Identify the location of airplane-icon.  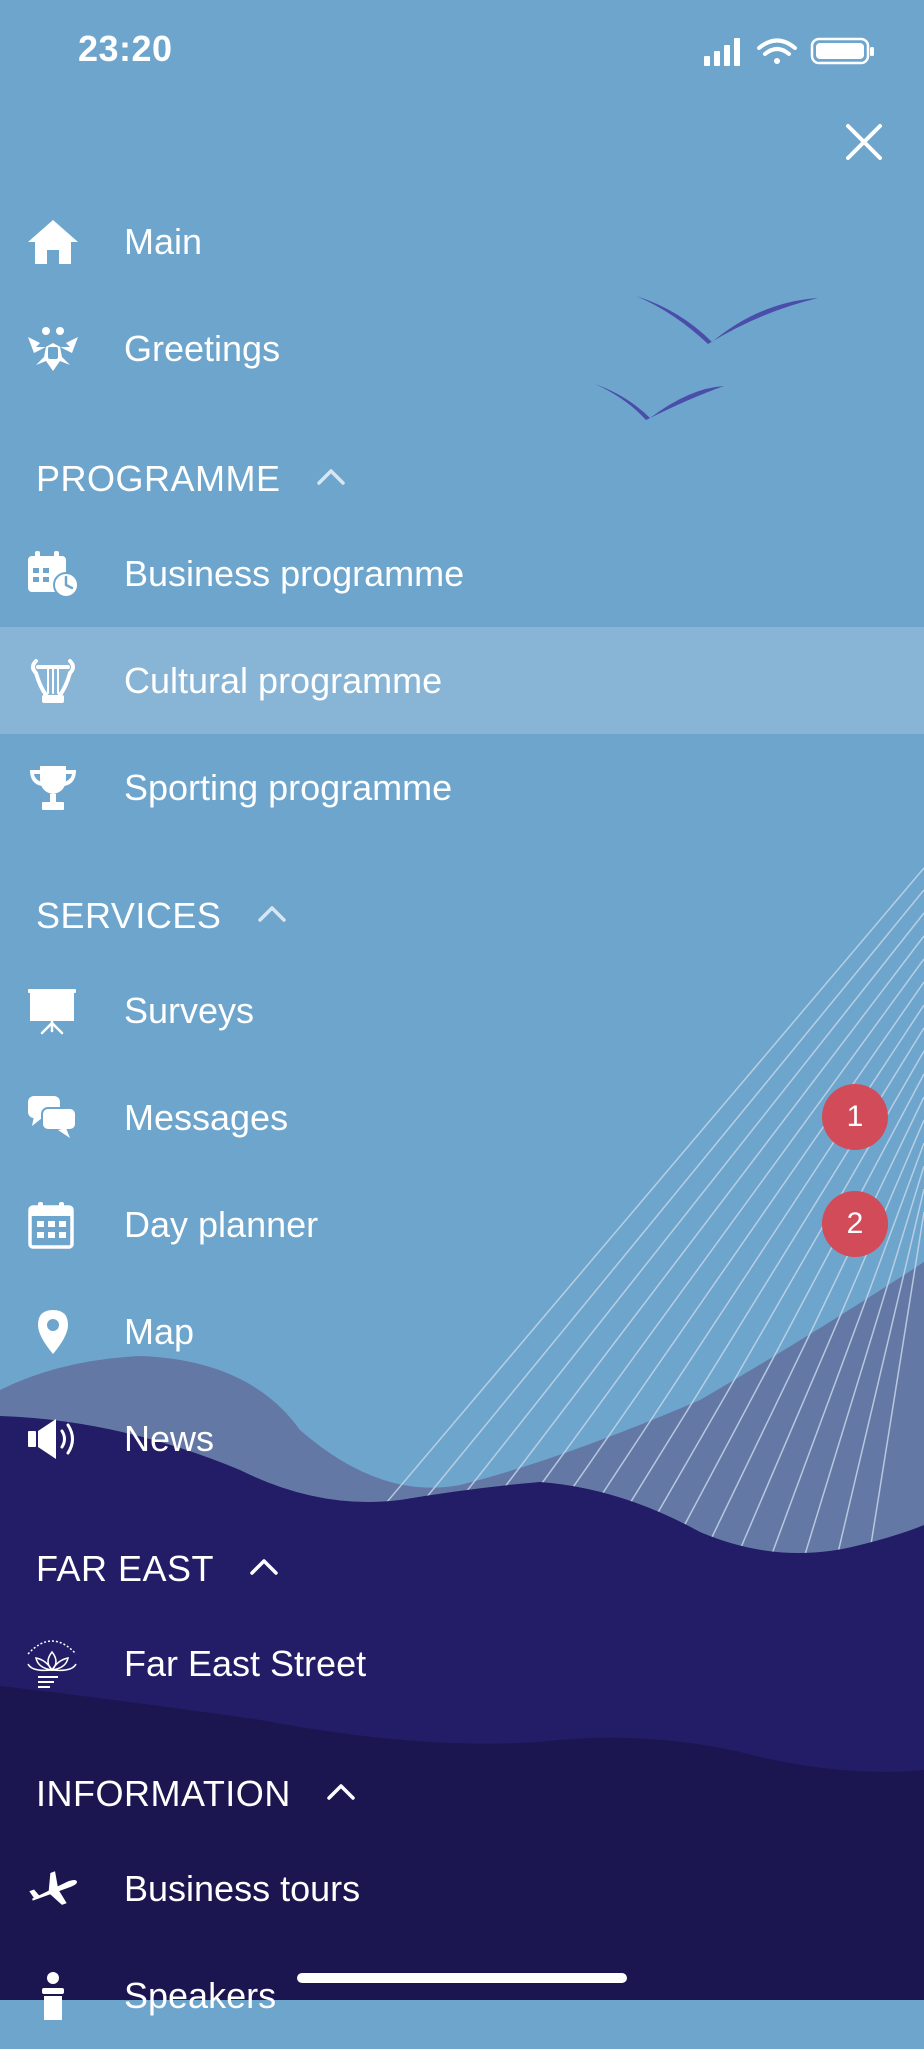
(53, 1888).